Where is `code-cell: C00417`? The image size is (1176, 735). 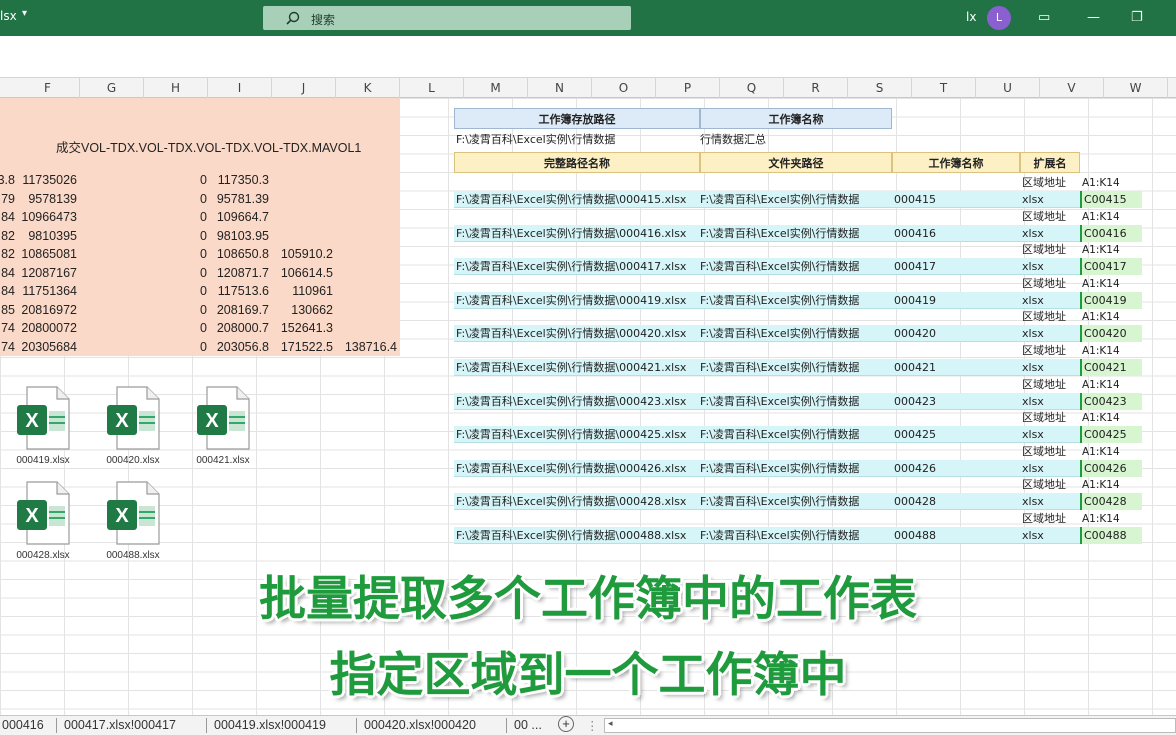
code-cell: C00417 is located at coordinates (1111, 267).